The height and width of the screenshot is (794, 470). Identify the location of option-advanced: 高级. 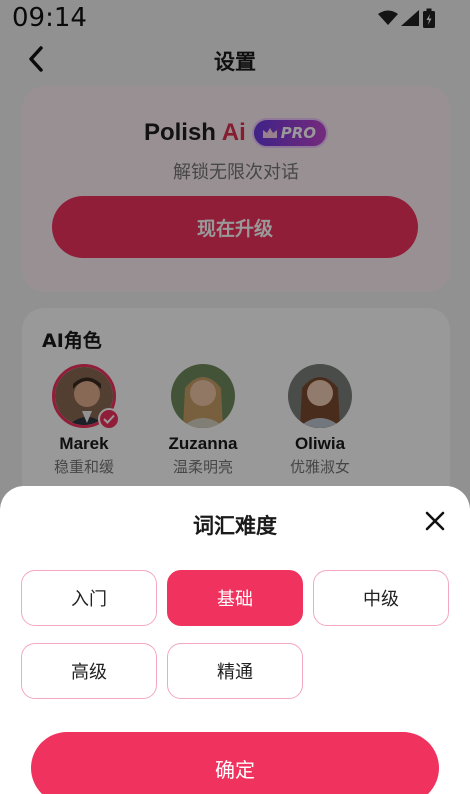
(89, 671).